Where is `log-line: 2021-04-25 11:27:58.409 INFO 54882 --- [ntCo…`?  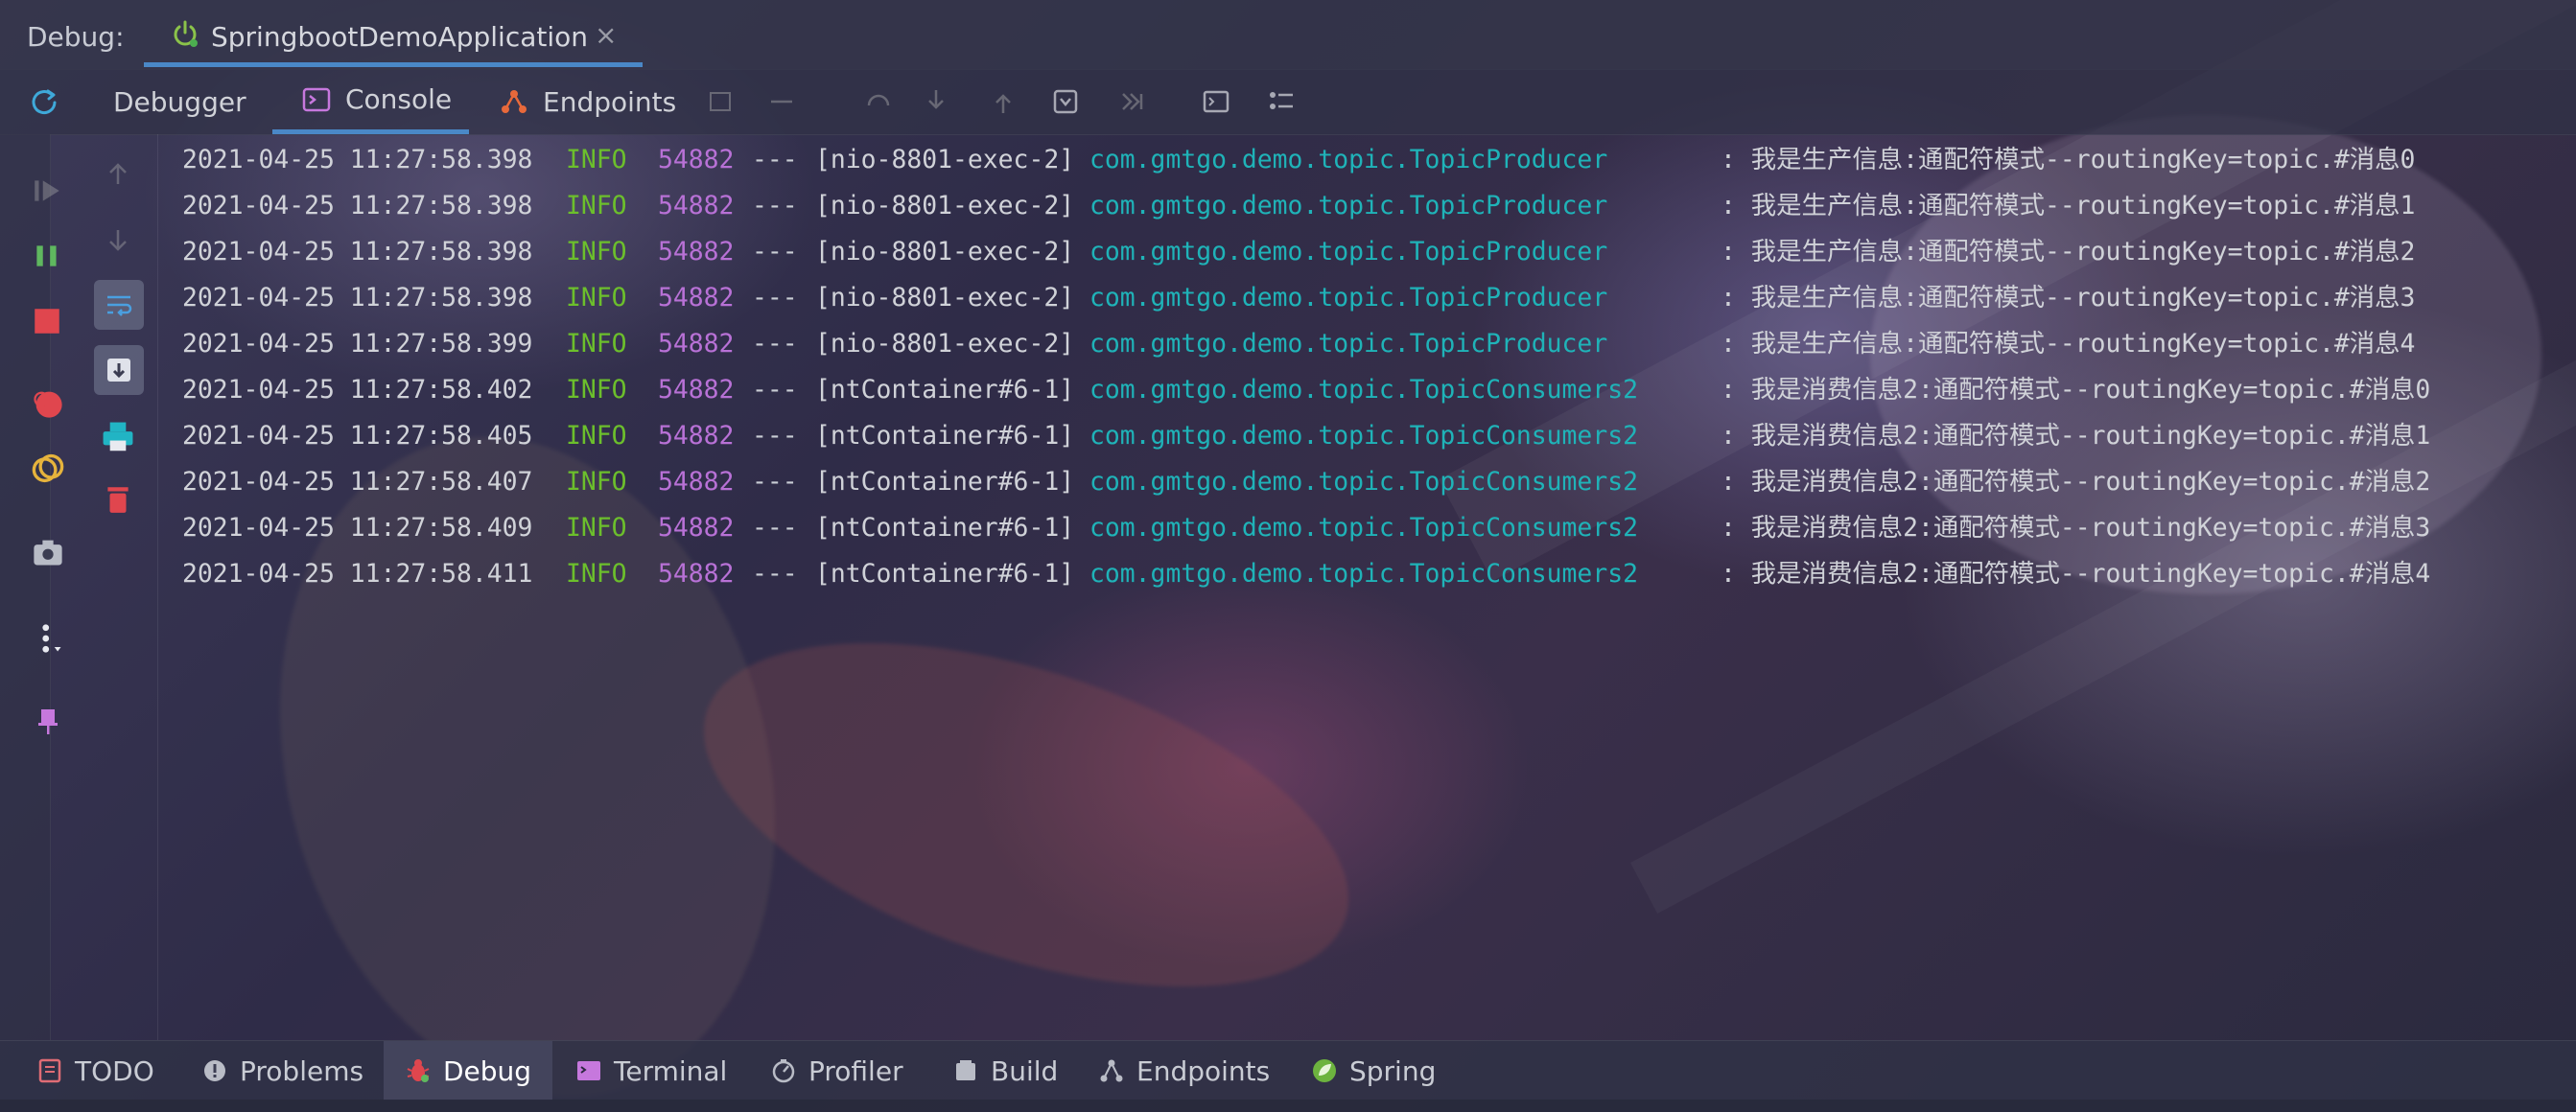 log-line: 2021-04-25 11:27:58.409 INFO 54882 --- [ntCo… is located at coordinates (1371, 528).